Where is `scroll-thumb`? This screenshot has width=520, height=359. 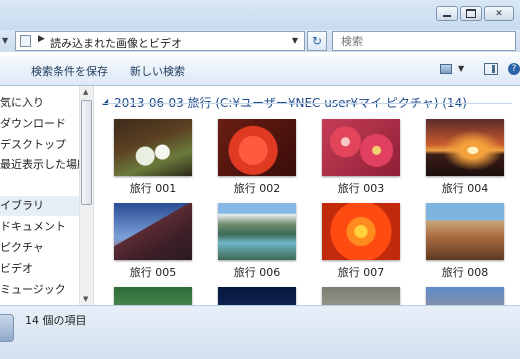
scroll-thumb is located at coordinates (86, 152).